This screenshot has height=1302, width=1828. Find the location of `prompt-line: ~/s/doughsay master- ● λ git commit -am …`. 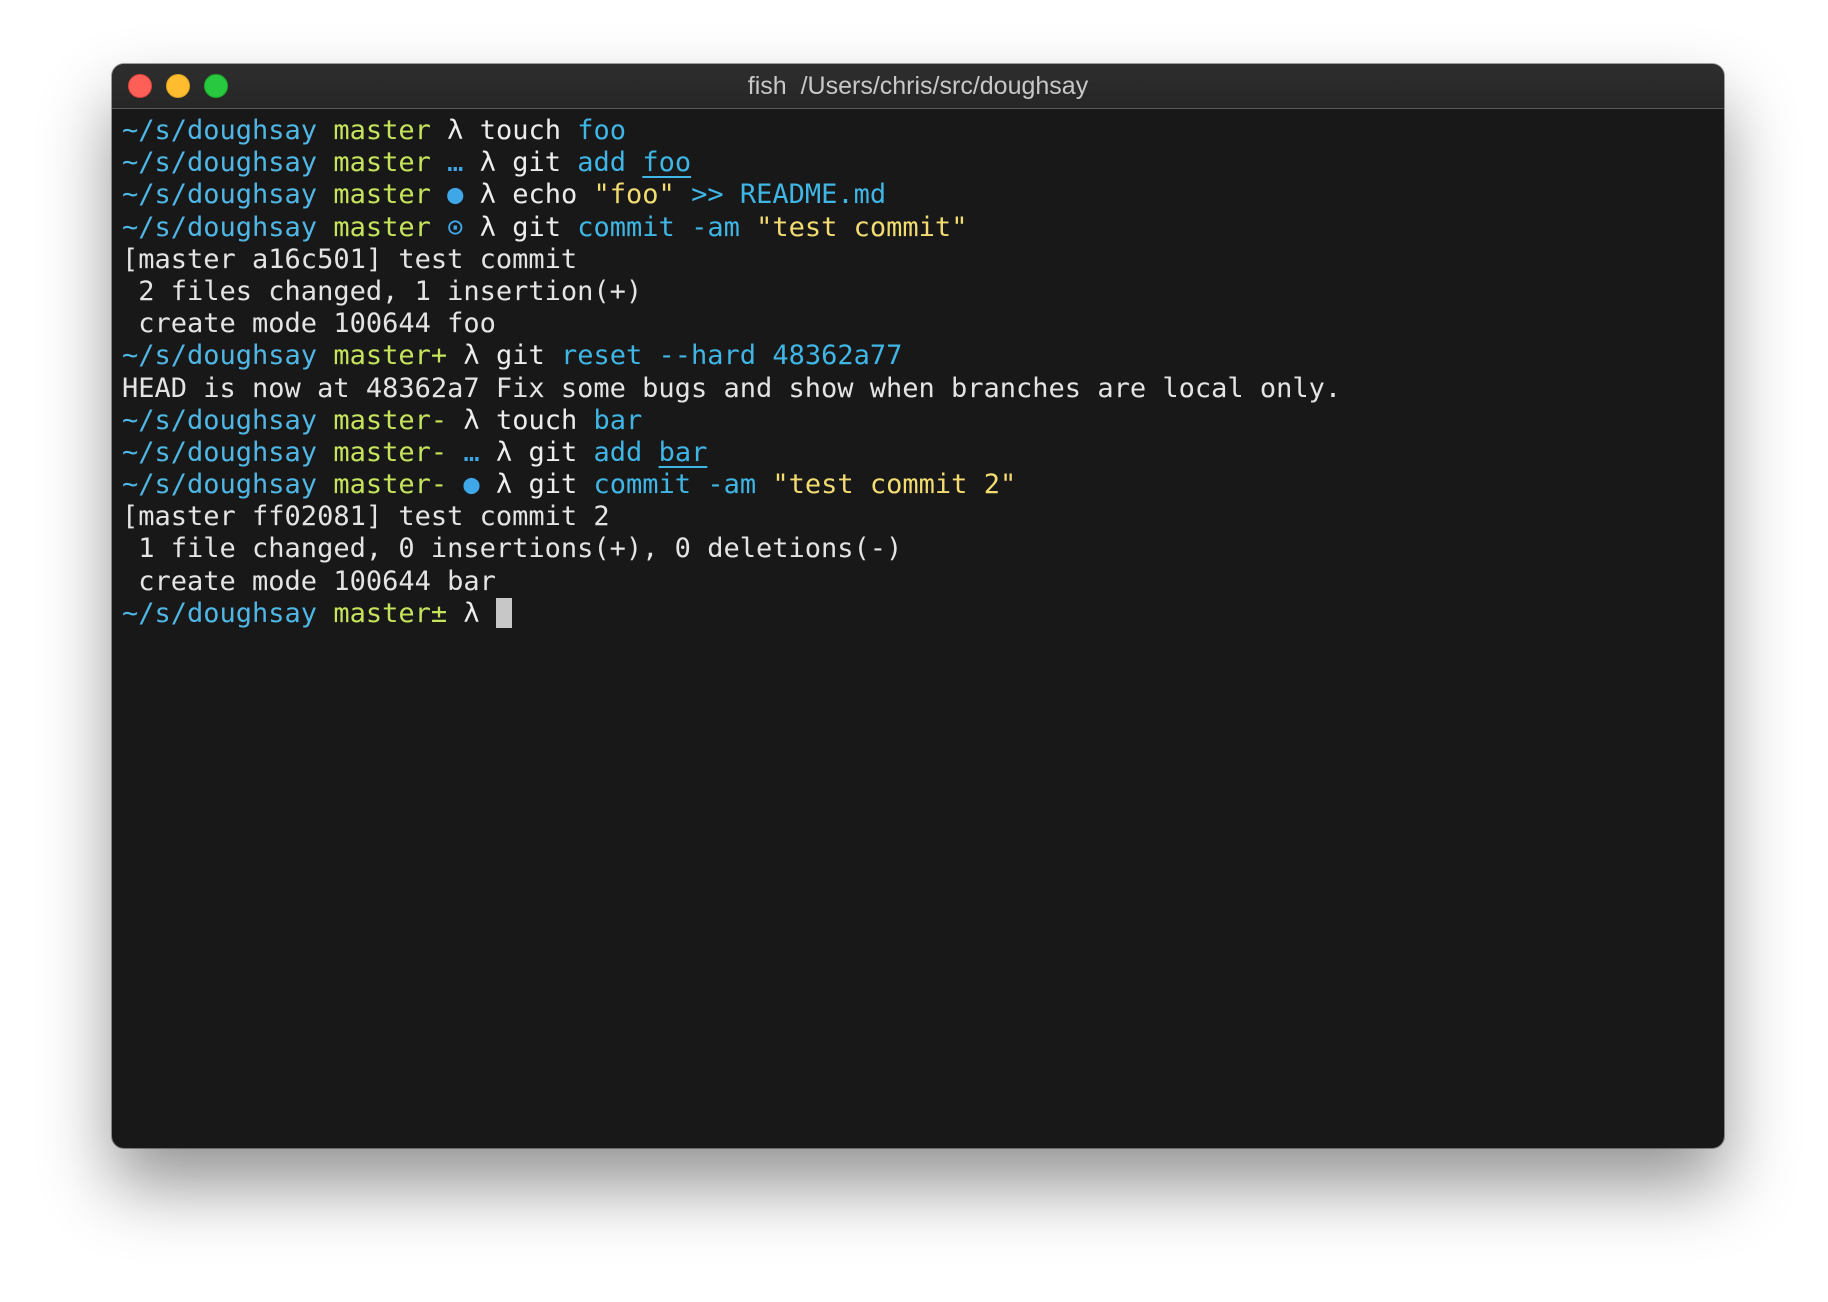

prompt-line: ~/s/doughsay master- ● λ git commit -am … is located at coordinates (918, 485).